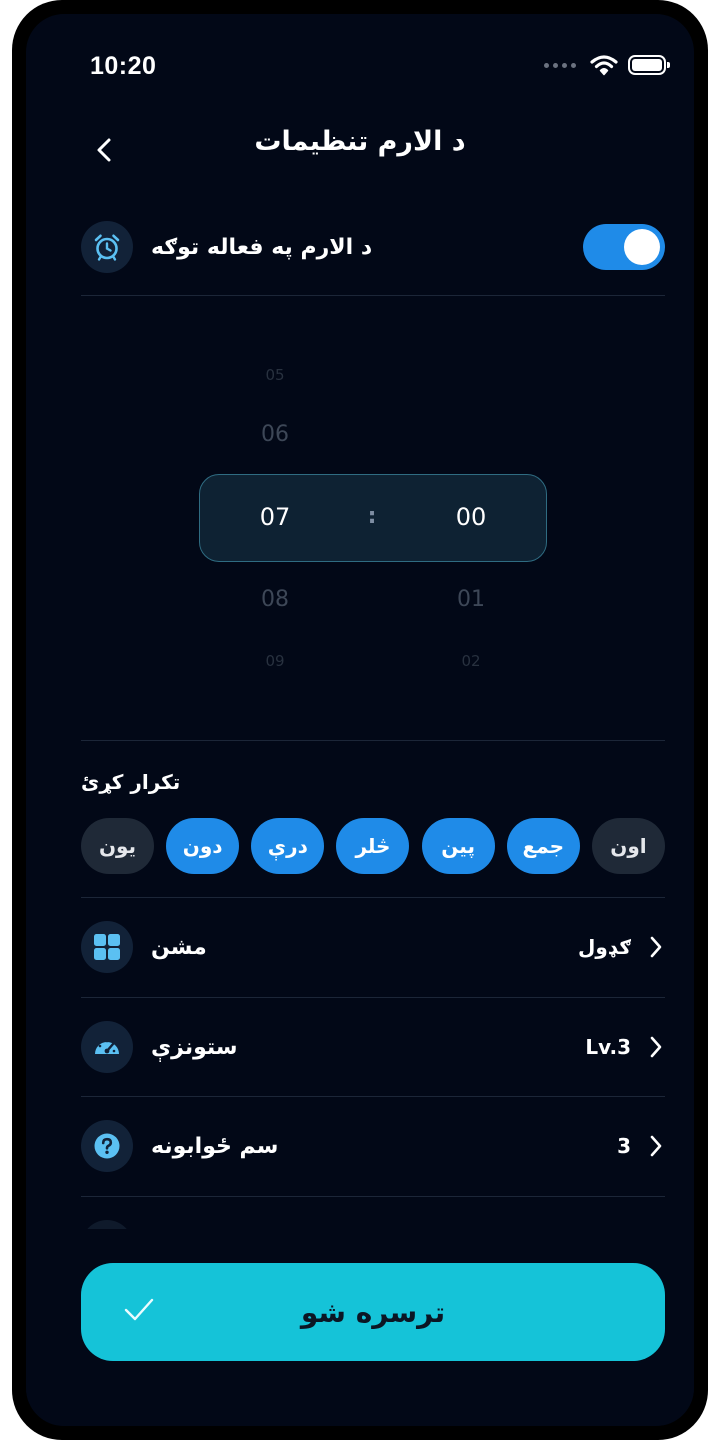 The height and width of the screenshot is (1440, 720). Describe the element at coordinates (262, 247) in the screenshot. I see `alarm-enable-label: د الارم په فعاله توګه` at that location.